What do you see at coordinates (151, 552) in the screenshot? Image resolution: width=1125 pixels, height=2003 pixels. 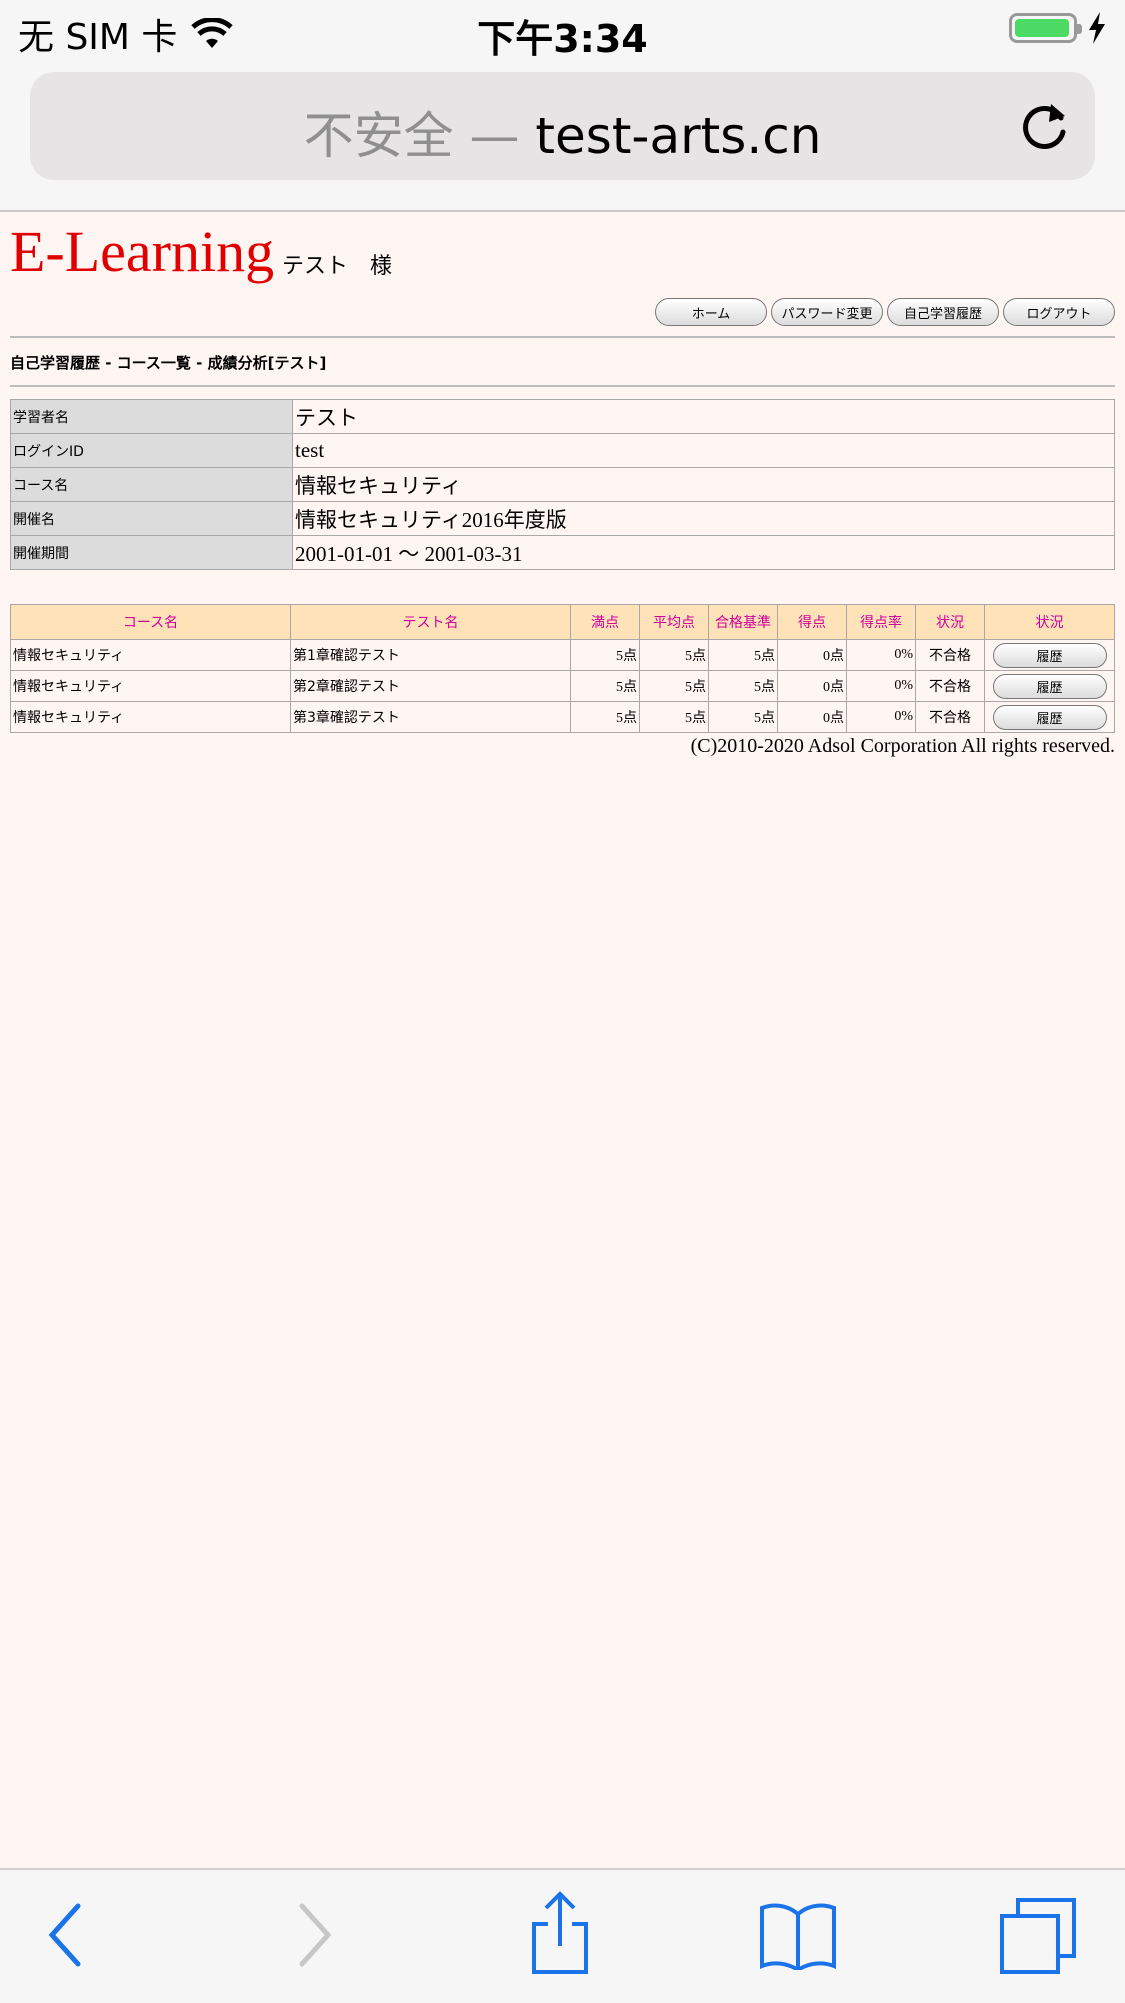 I see `info-label: 開催期間` at bounding box center [151, 552].